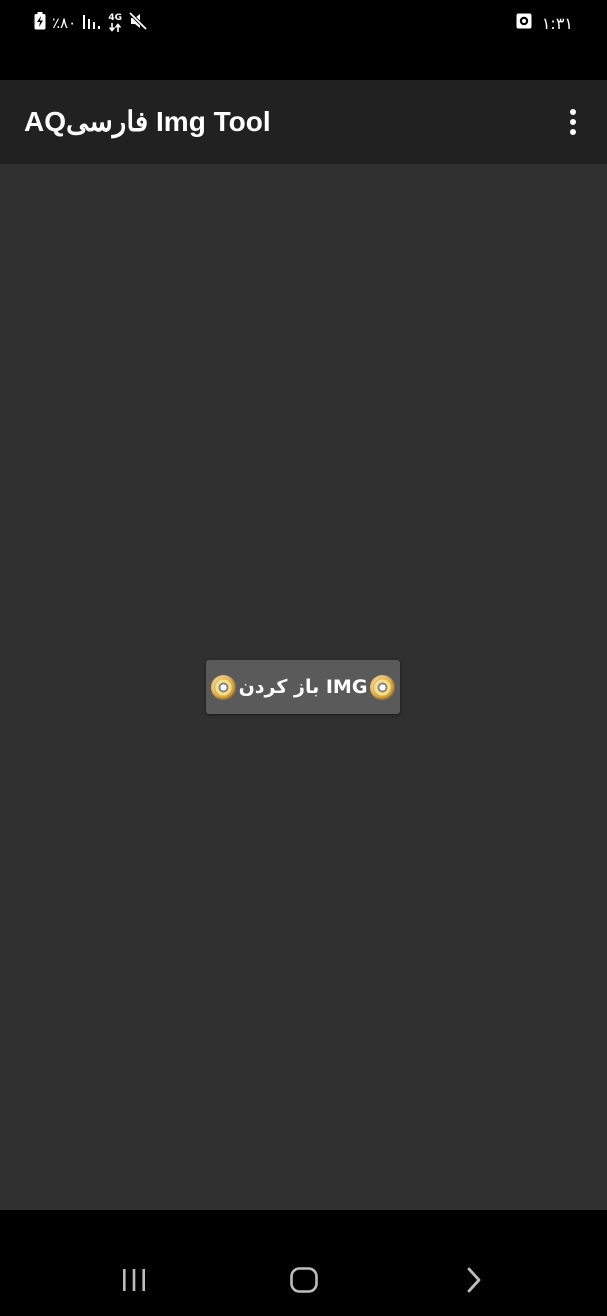 The height and width of the screenshot is (1316, 607). What do you see at coordinates (557, 23) in the screenshot?
I see `status-clock: ۱:۳۱` at bounding box center [557, 23].